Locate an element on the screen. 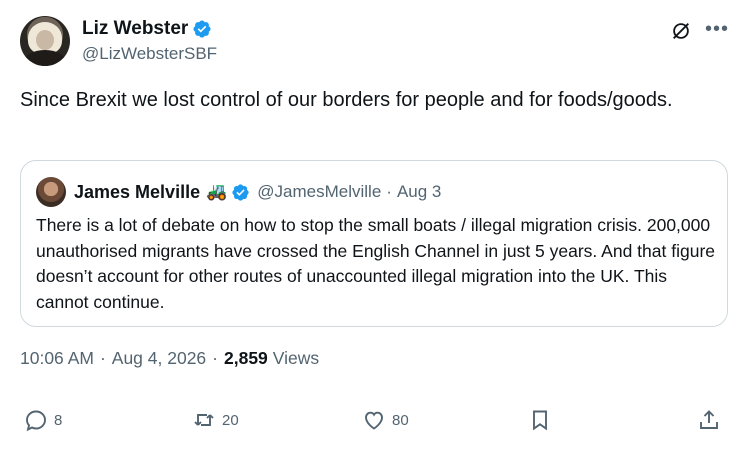  author-info: Liz Webster @LizWebsterSBF is located at coordinates (149, 41).